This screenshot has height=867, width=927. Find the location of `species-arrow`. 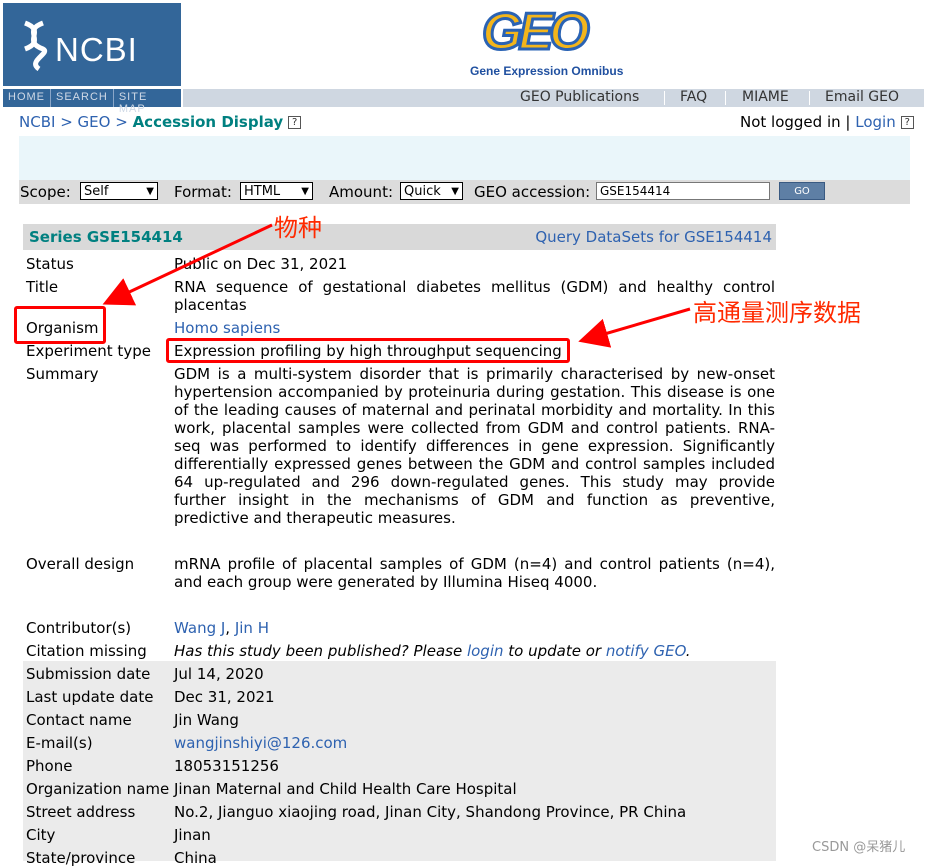

species-arrow is located at coordinates (187, 264).